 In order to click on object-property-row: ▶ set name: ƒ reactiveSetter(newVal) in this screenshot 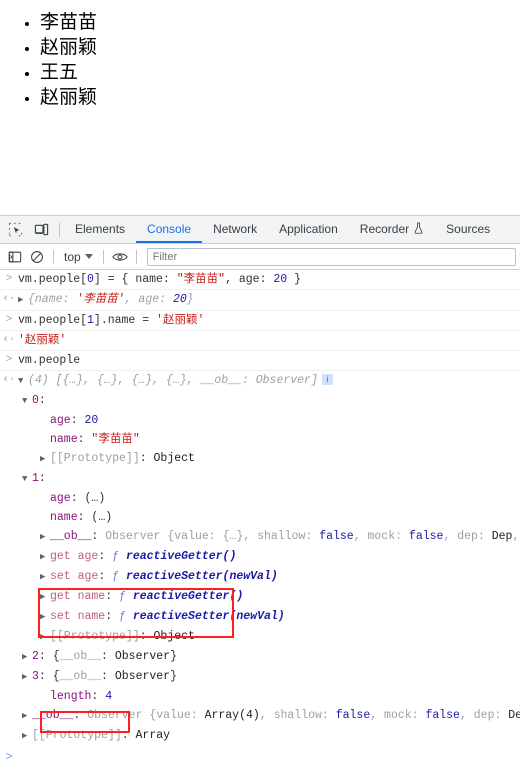, I will do `click(260, 617)`.